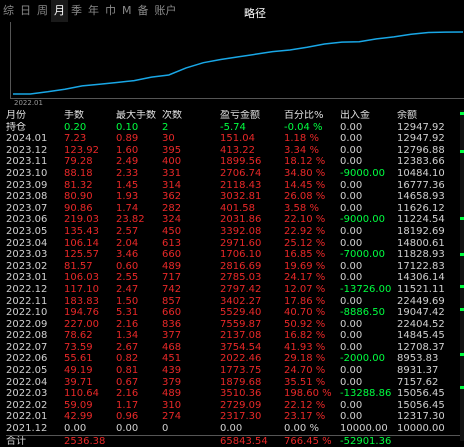  Describe the element at coordinates (139, 116) in the screenshot. I see `column-header: 最大手数` at that location.